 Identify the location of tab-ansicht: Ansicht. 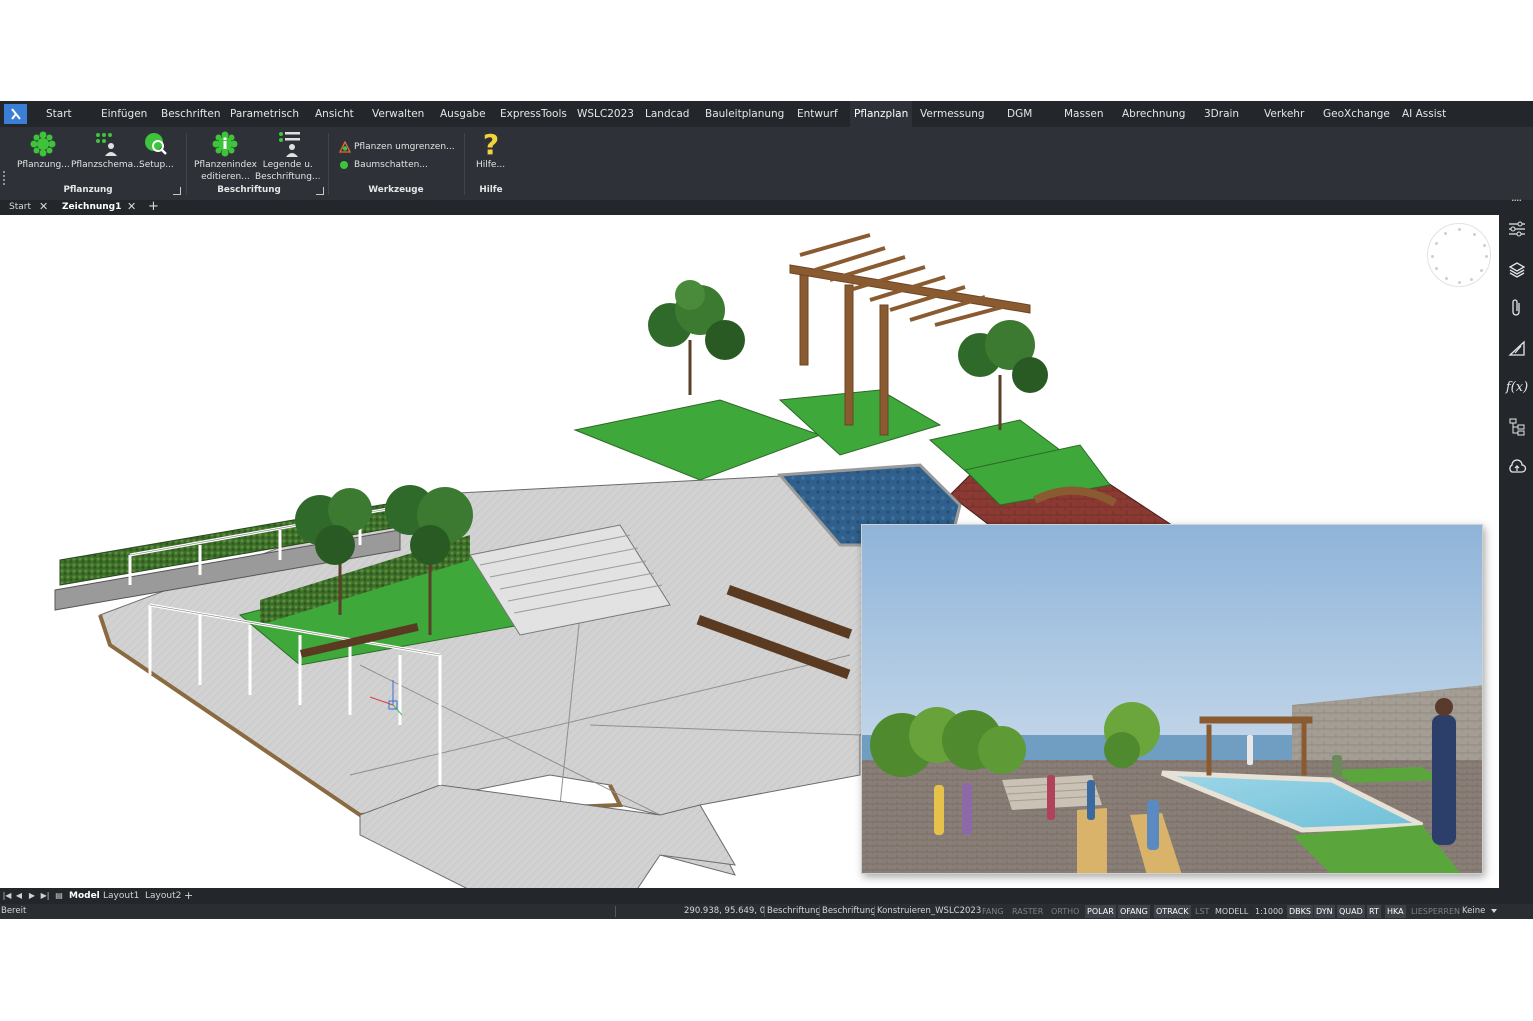
(334, 114).